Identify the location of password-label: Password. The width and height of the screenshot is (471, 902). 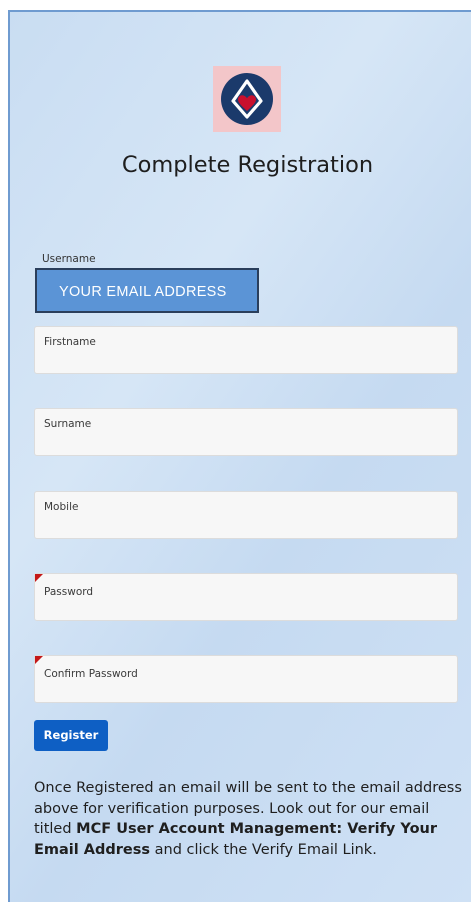
(69, 592).